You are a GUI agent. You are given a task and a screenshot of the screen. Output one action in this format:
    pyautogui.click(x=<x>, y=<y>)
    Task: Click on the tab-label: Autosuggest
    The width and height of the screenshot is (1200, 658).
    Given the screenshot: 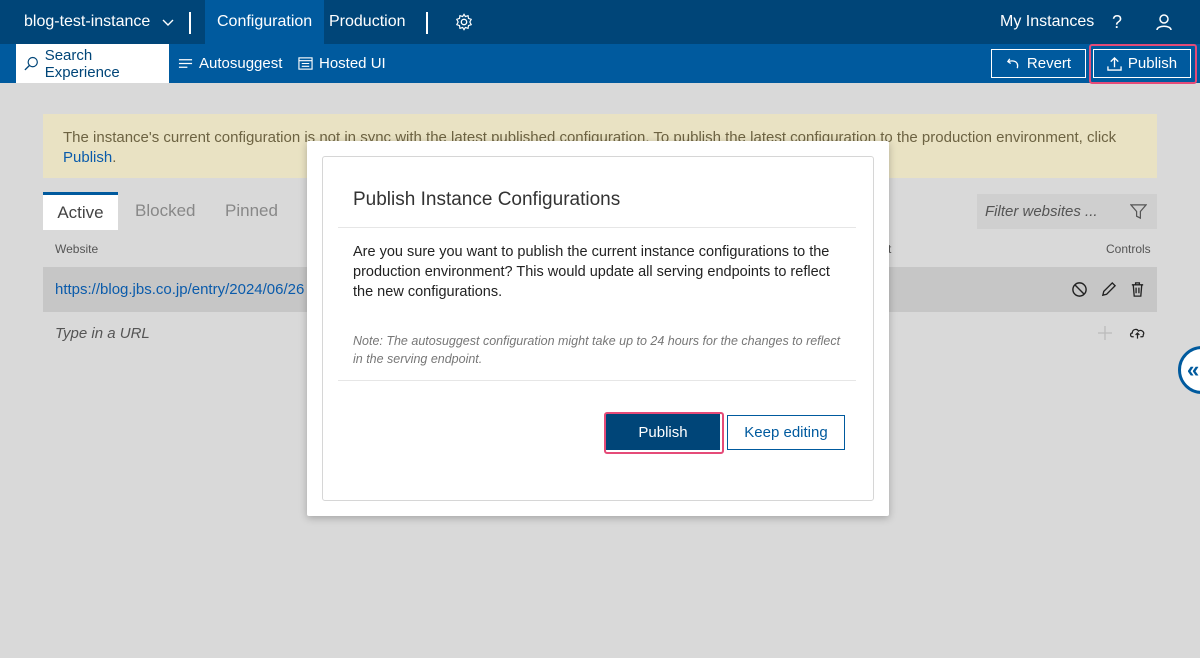 What is the action you would take?
    pyautogui.click(x=241, y=63)
    